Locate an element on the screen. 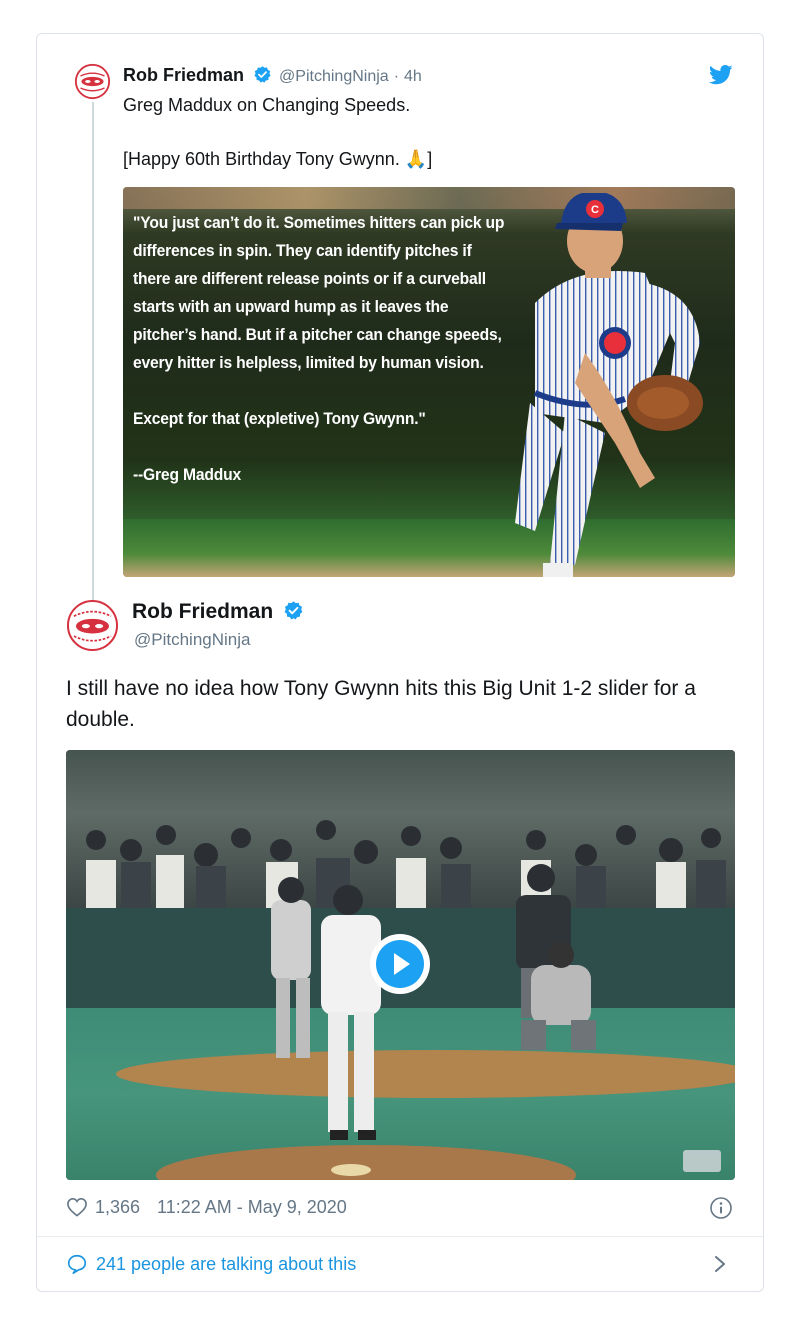 The width and height of the screenshot is (800, 1331). play-icon is located at coordinates (400, 964).